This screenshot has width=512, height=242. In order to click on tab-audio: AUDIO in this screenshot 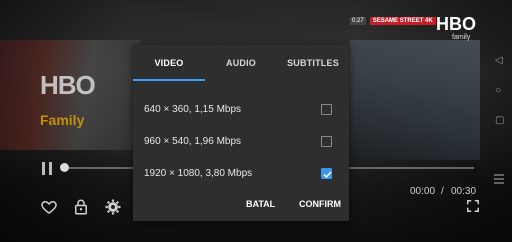, I will do `click(241, 63)`.